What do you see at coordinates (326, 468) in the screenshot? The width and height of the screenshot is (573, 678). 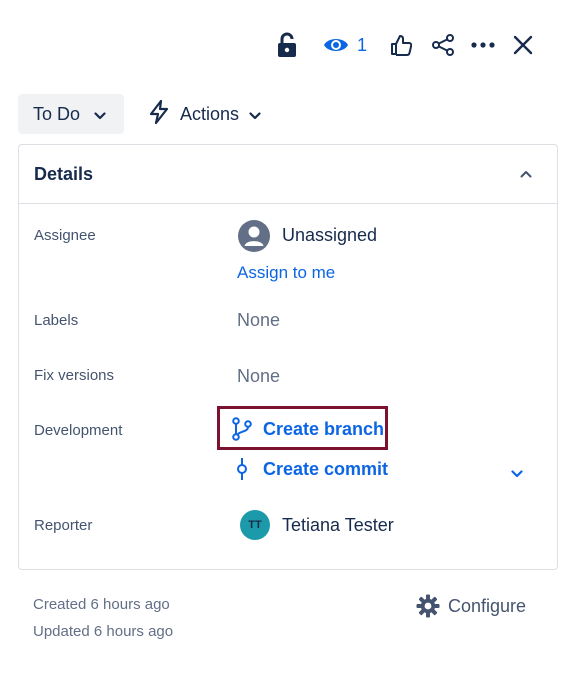 I see `create-commit-label: Create commit` at bounding box center [326, 468].